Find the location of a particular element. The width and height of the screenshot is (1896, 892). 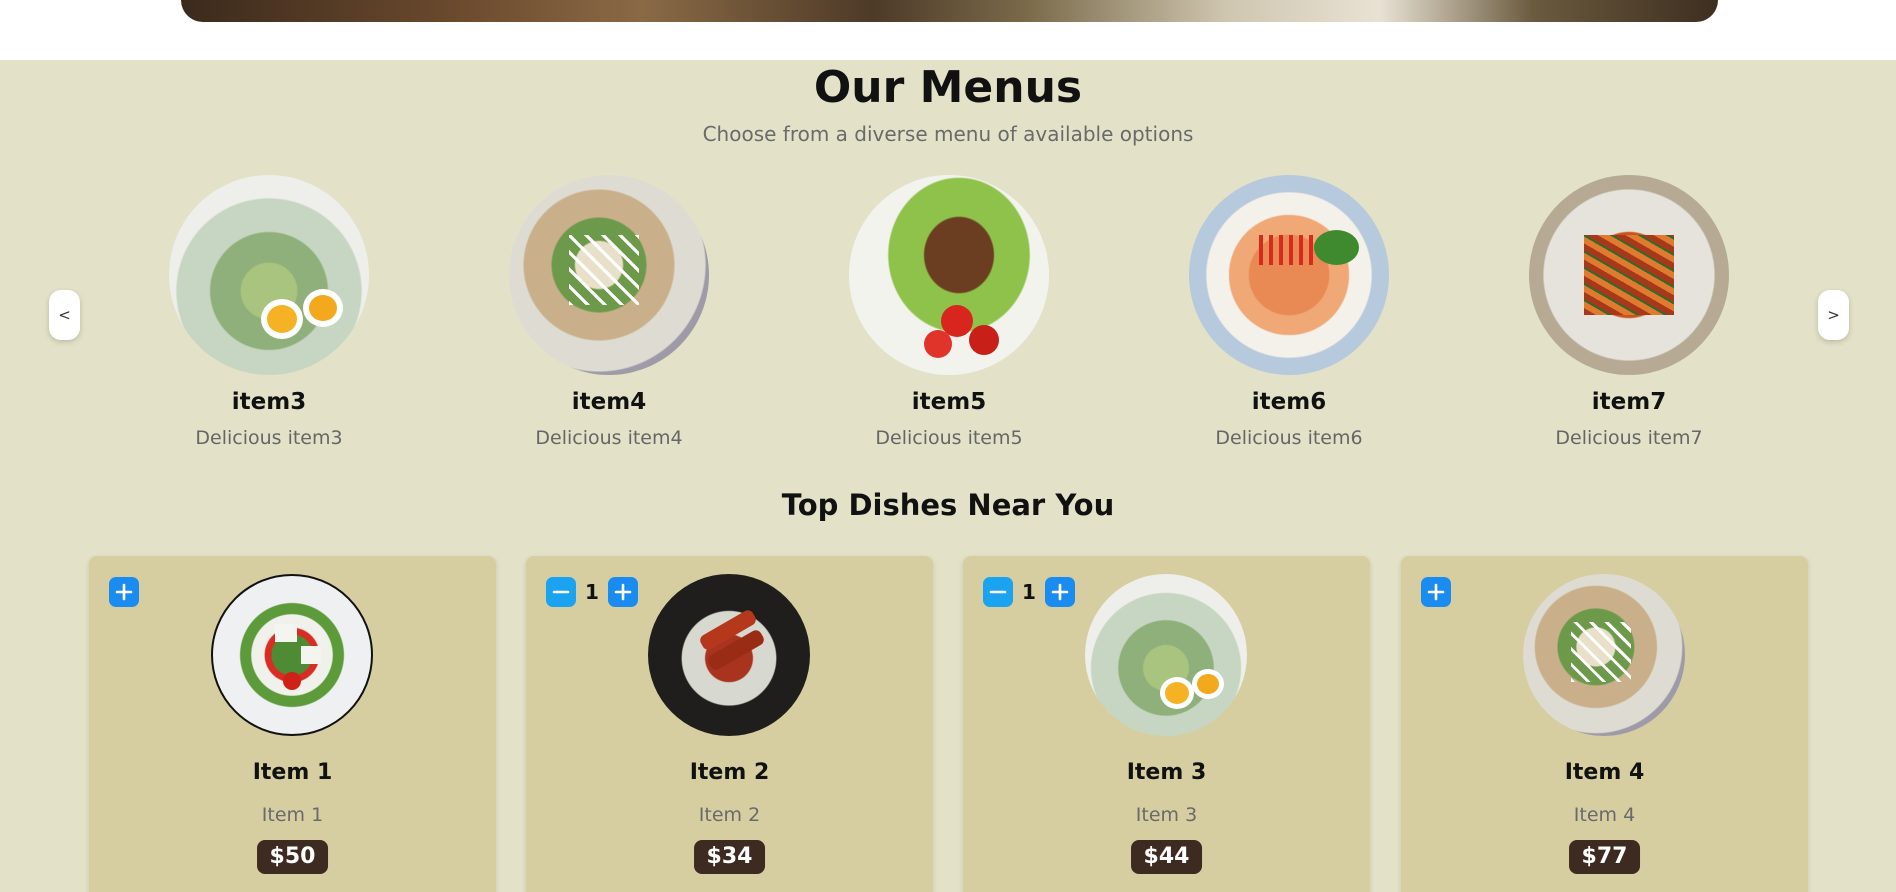

menu-item-description: Delicious item5 is located at coordinates (949, 438).